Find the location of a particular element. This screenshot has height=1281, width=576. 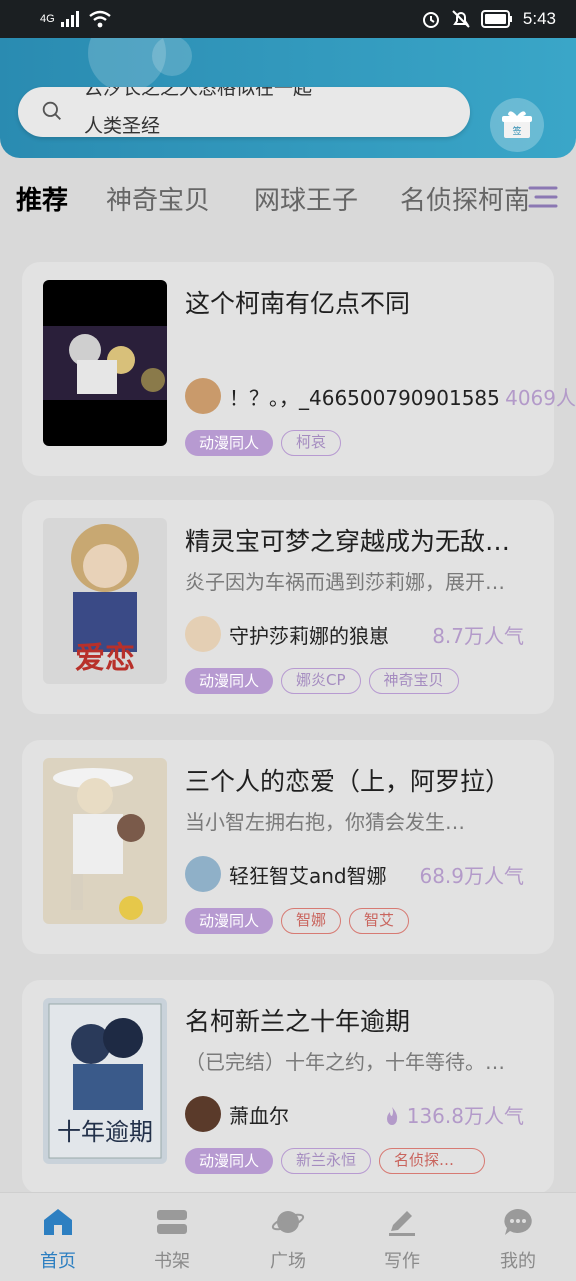

alarm-icon is located at coordinates (430, 20).